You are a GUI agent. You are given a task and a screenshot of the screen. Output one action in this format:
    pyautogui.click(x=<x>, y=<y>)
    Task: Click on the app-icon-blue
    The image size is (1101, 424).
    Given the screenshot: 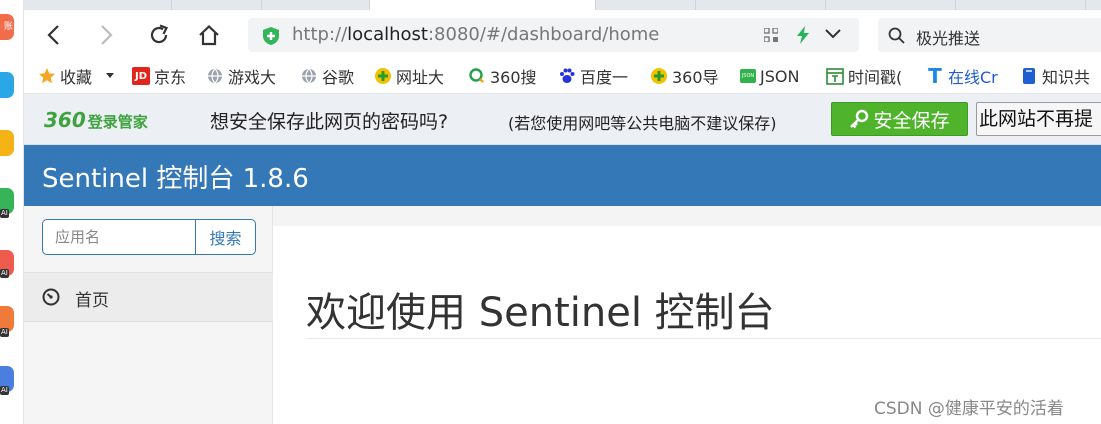 What is the action you would take?
    pyautogui.click(x=7, y=85)
    